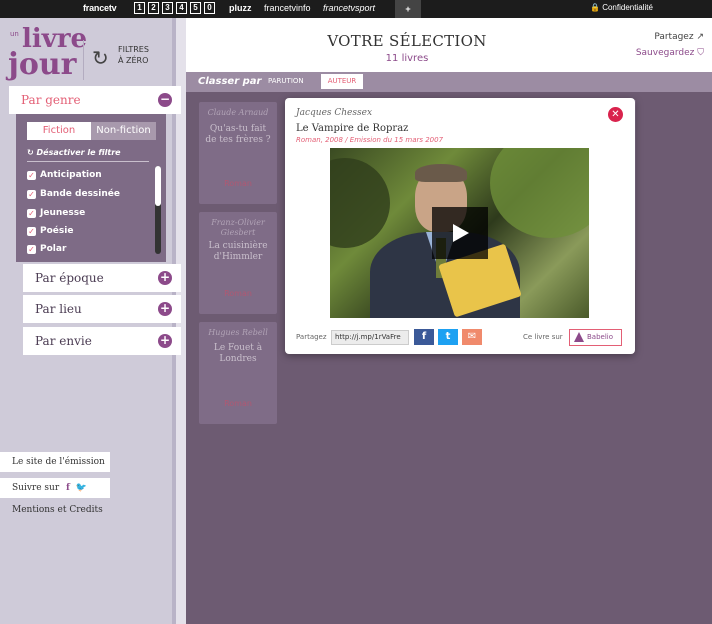 The width and height of the screenshot is (712, 624). Describe the element at coordinates (674, 37) in the screenshot. I see `share-label: Partagez` at that location.